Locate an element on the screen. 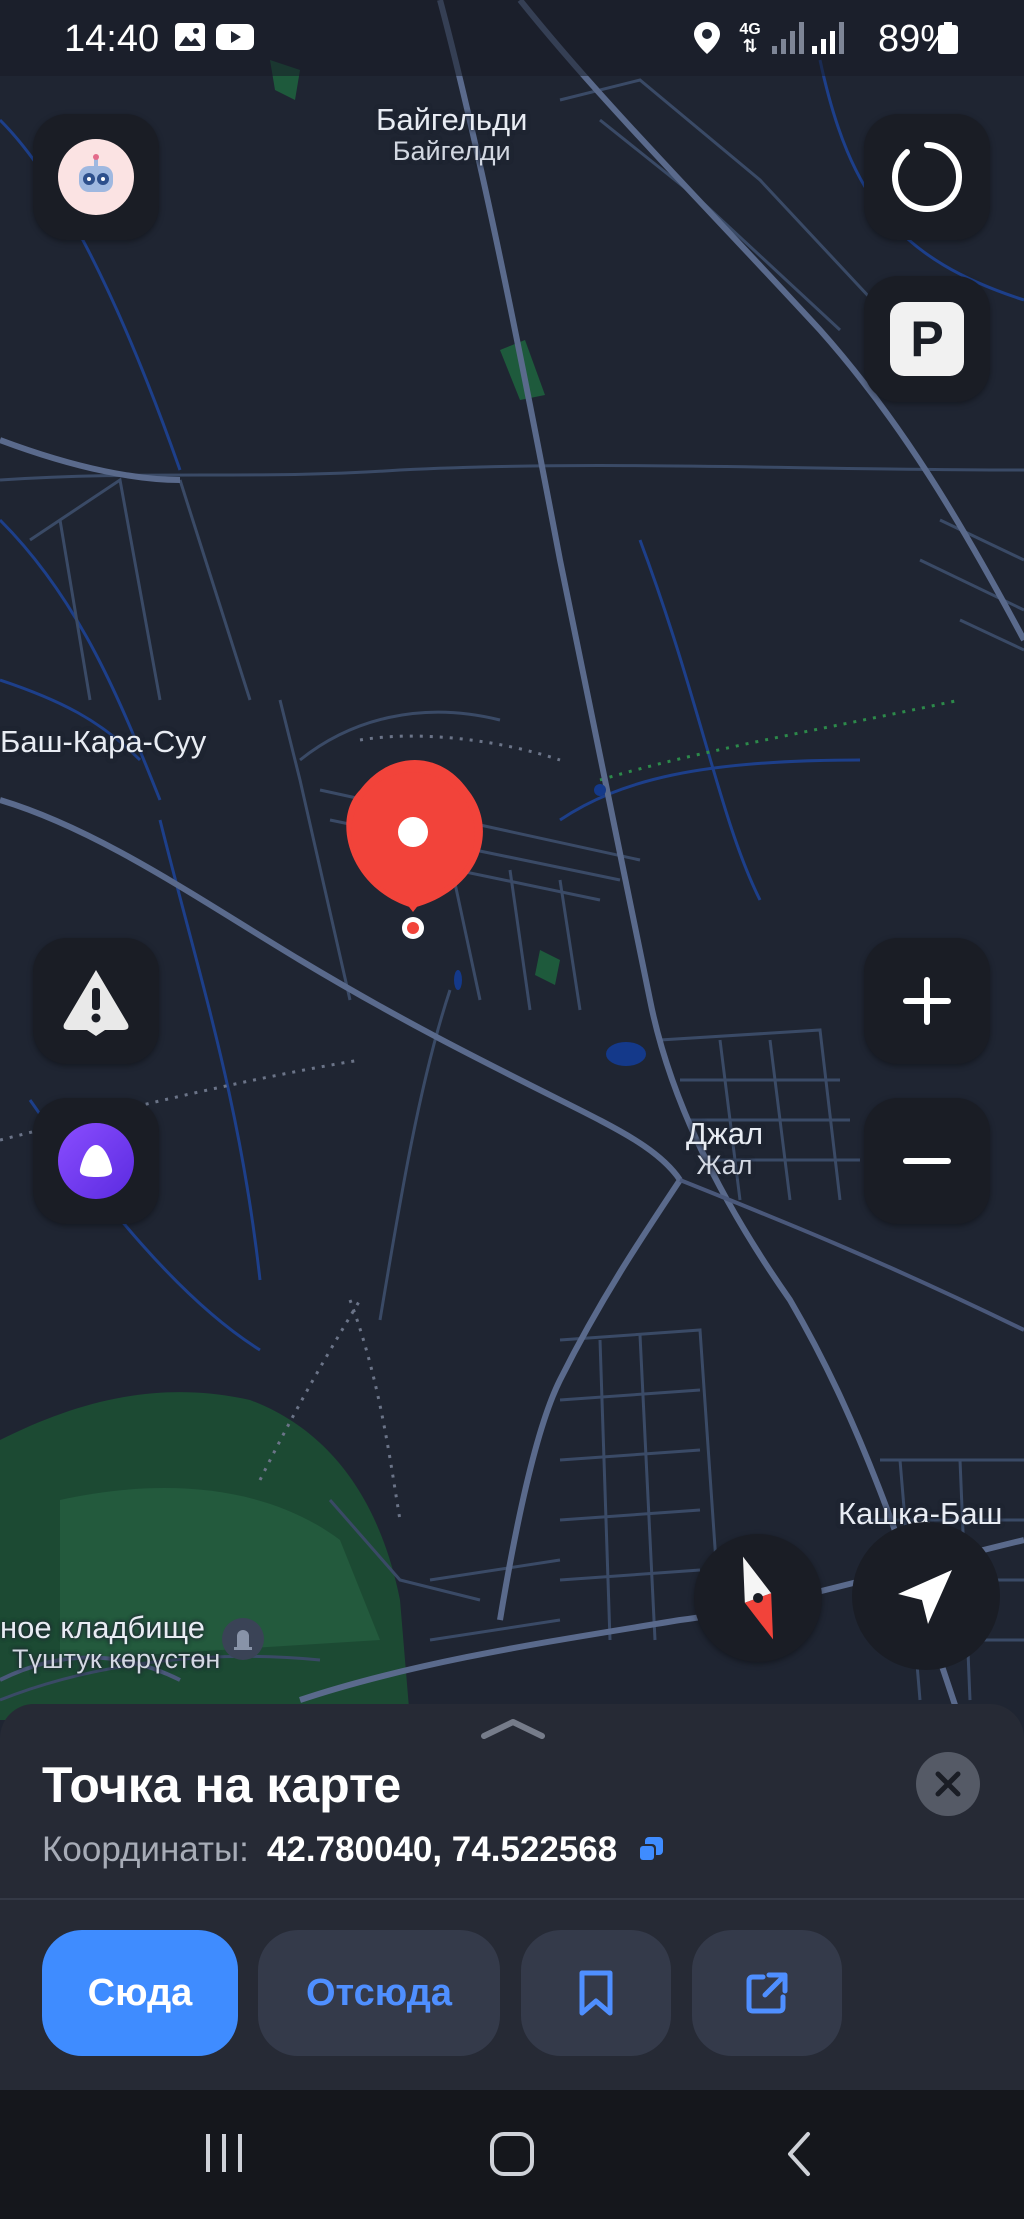  recent-apps-icon is located at coordinates (225, 2153).